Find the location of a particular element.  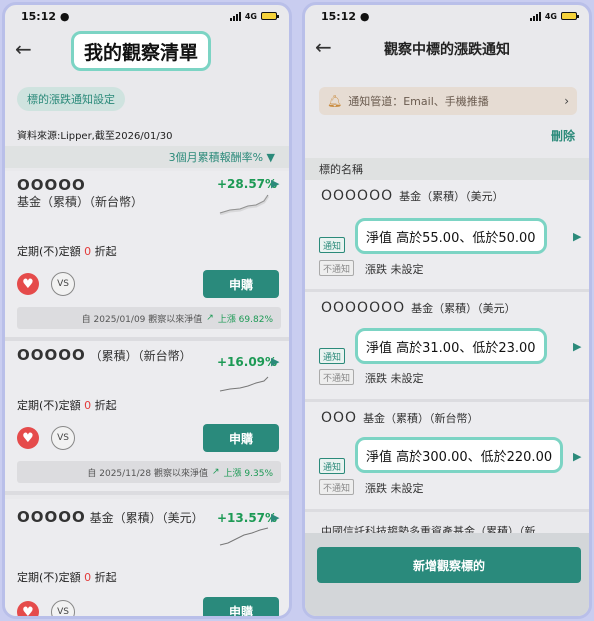

fund-name: OOOOOOO 基金（累積）（美元） is located at coordinates (418, 308).